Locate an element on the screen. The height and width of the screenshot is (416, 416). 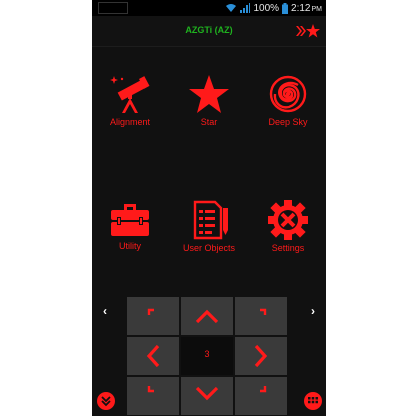
status-icons: 100% 2:12PM is located at coordinates (273, 8).